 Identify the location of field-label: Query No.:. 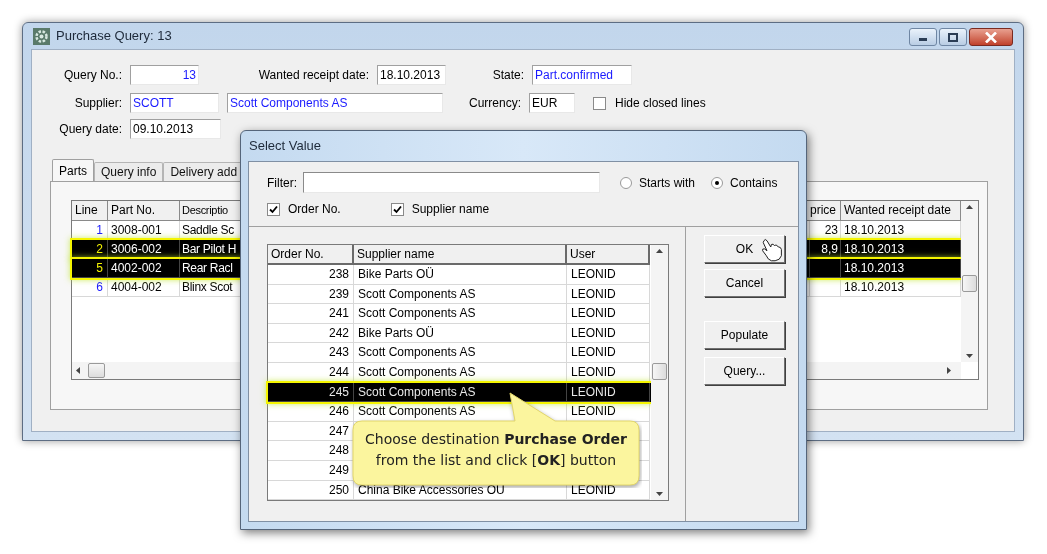
(92, 75).